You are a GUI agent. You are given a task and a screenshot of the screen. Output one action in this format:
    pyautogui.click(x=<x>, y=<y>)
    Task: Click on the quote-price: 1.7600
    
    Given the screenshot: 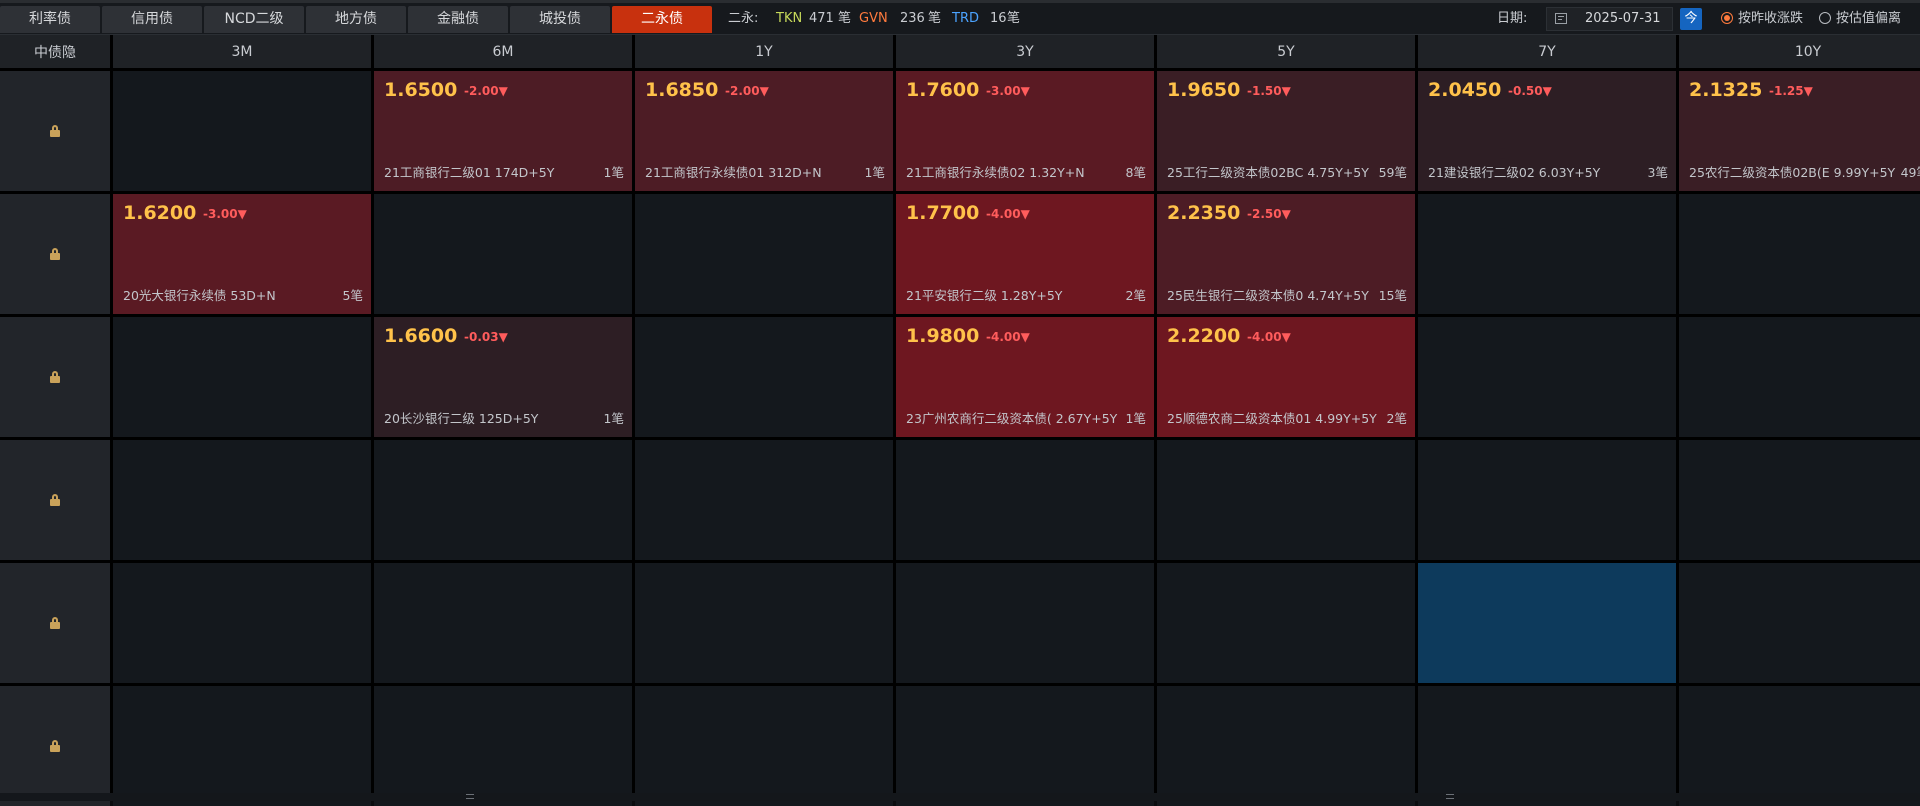 What is the action you would take?
    pyautogui.click(x=943, y=90)
    